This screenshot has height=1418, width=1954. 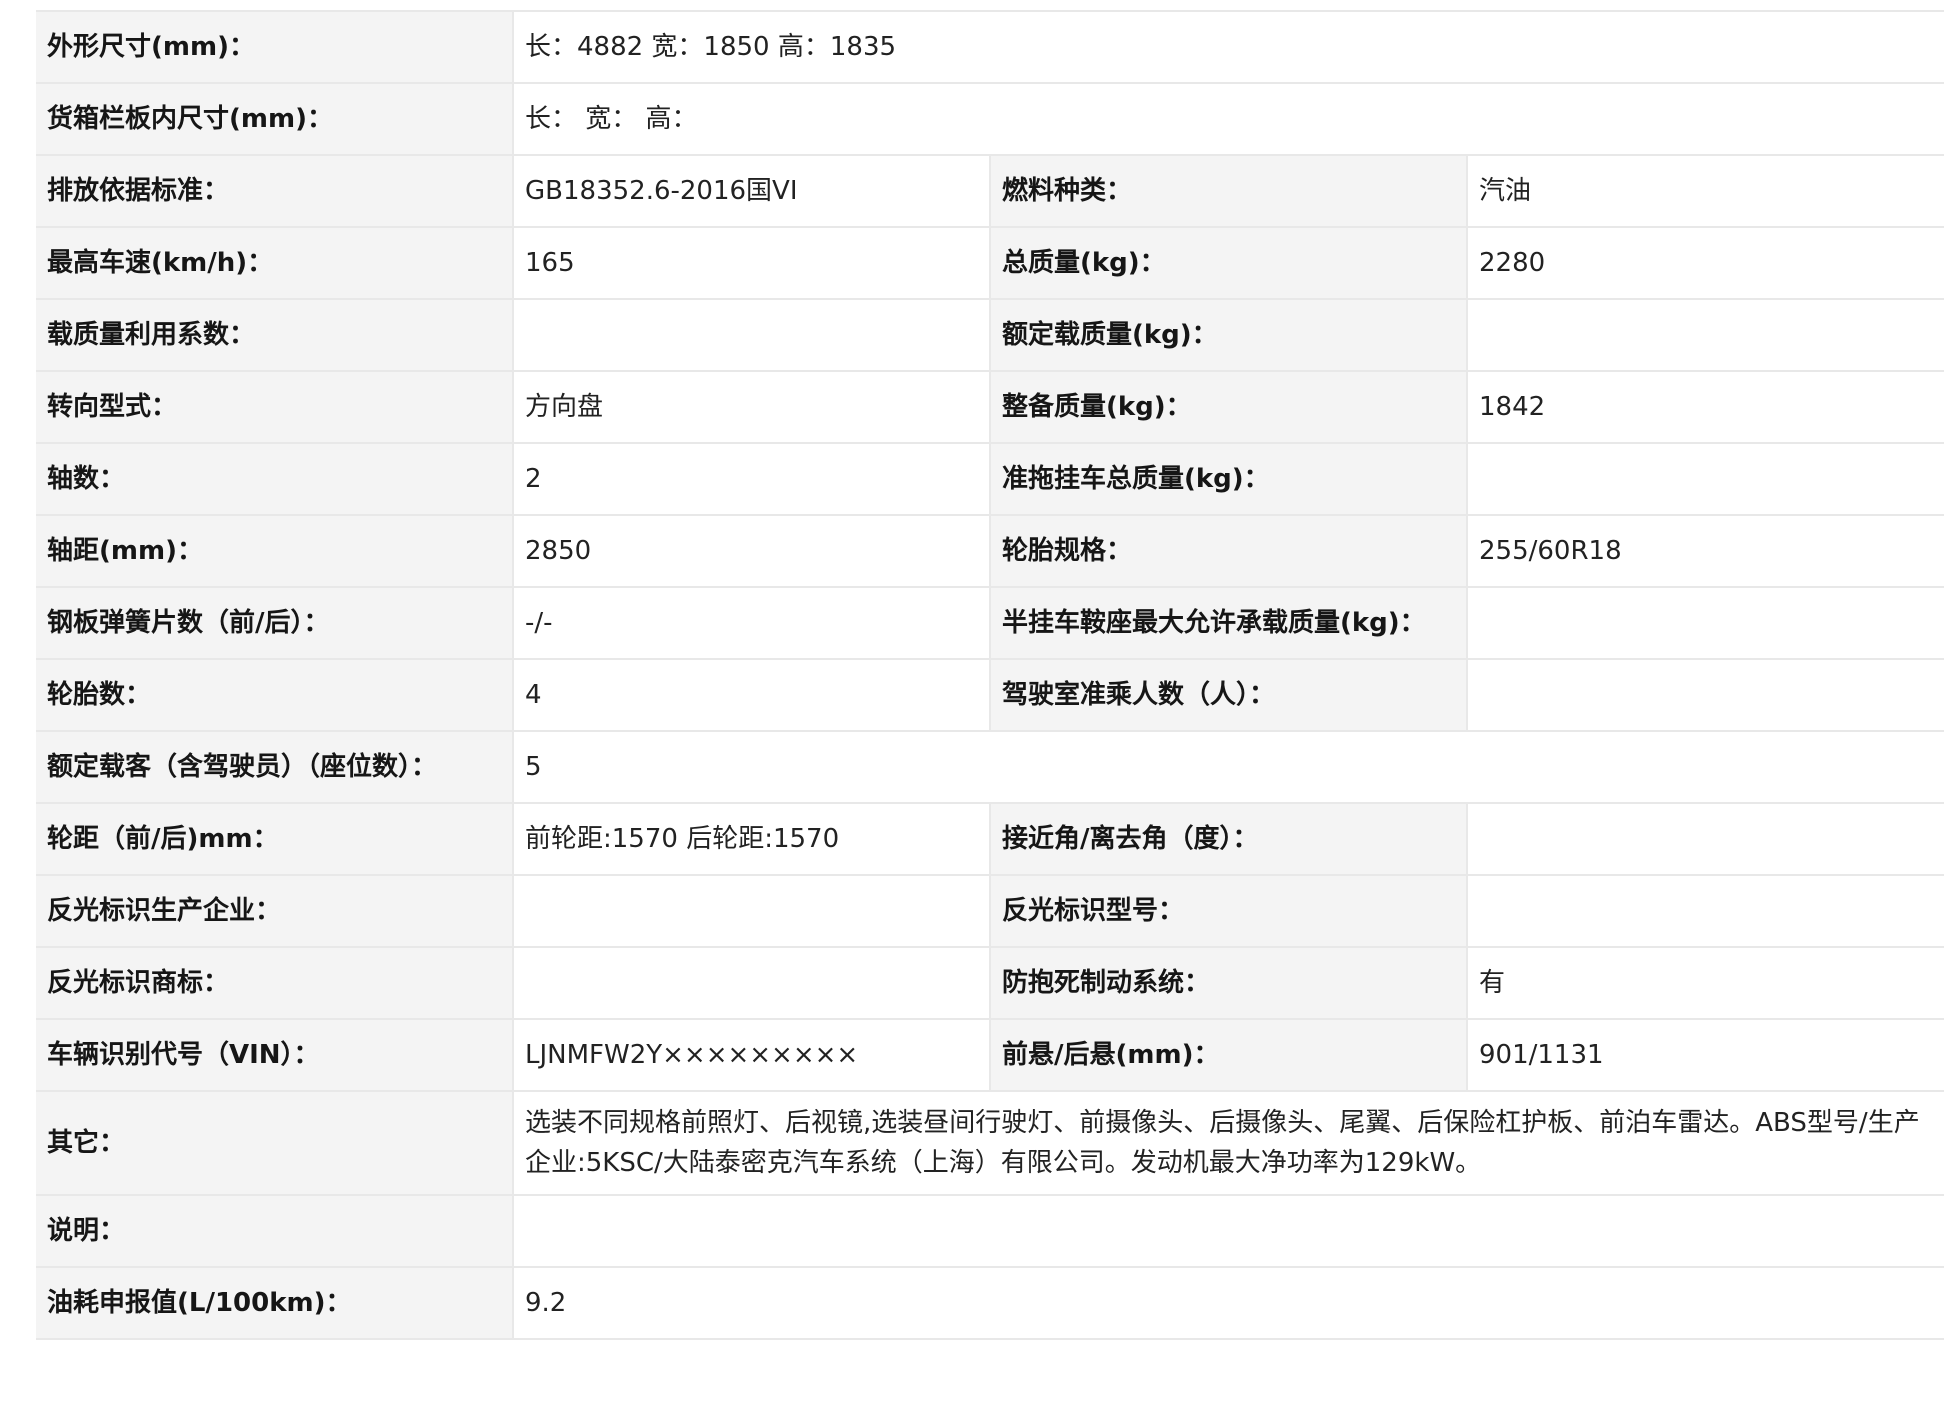 I want to click on spec-value: 方向盘, so click(x=751, y=407).